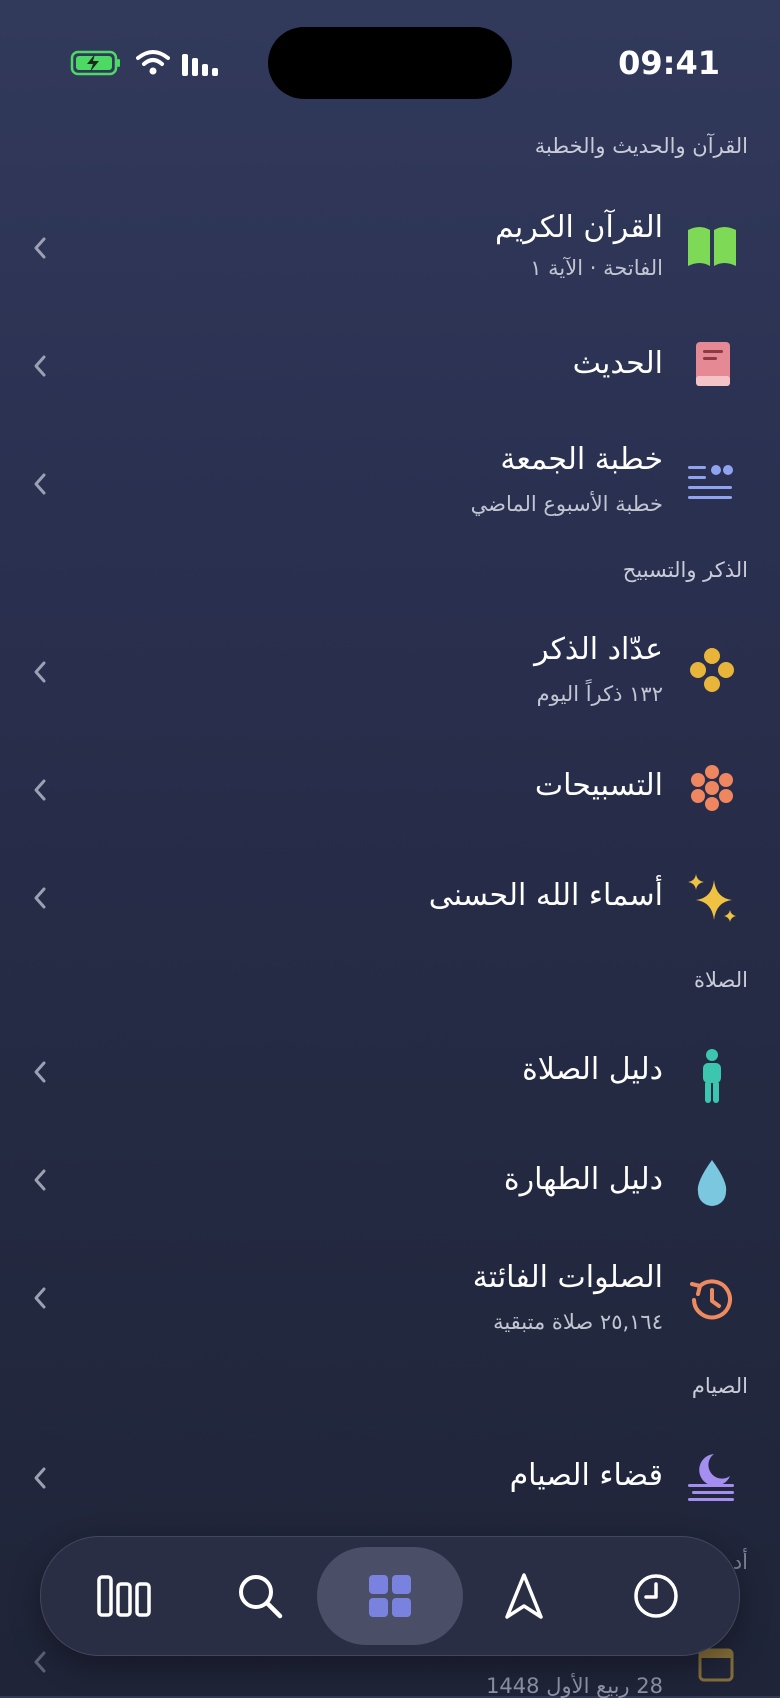 This screenshot has height=1698, width=780. I want to click on status-bar: 09:41, so click(390, 60).